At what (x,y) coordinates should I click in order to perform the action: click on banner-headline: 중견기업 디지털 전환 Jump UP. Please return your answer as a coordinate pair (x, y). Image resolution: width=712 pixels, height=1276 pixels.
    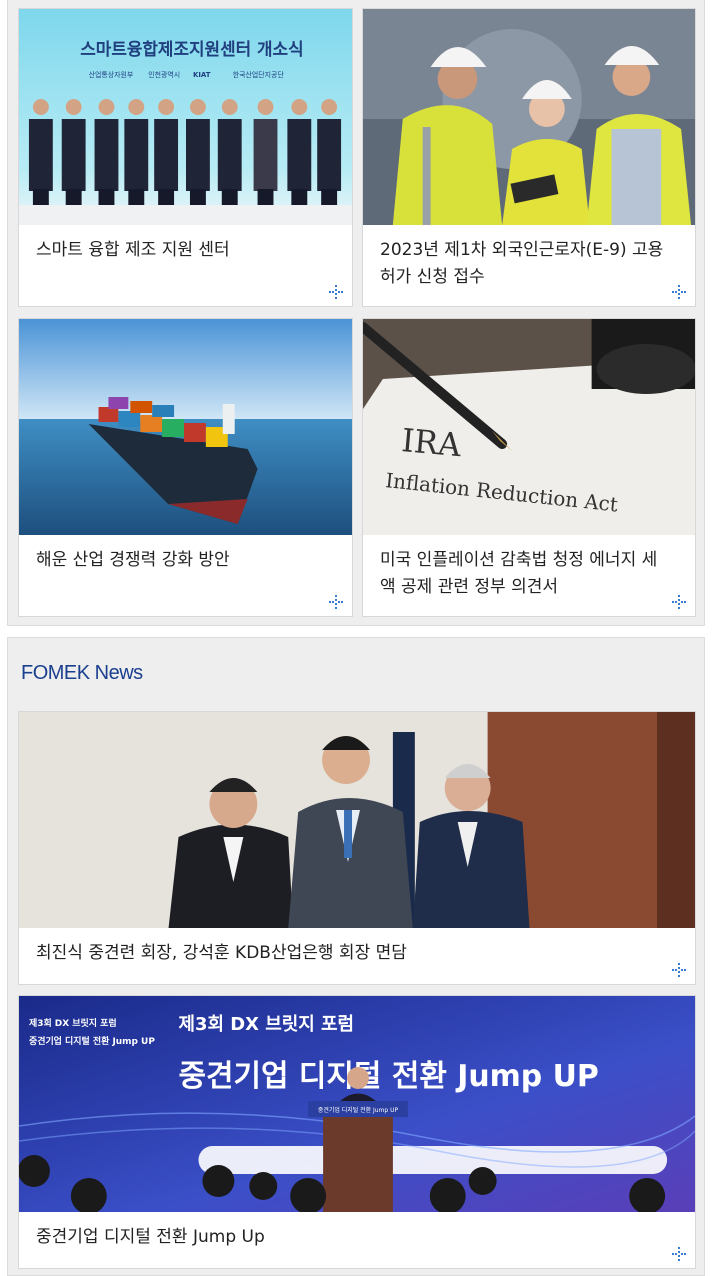
    Looking at the image, I should click on (389, 1076).